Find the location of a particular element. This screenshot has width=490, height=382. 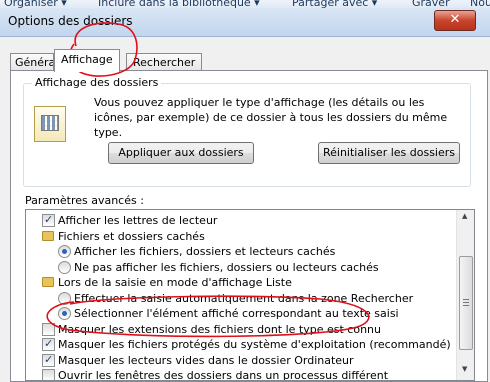

advanced-settings-label: Paramètres avancés : is located at coordinates (84, 200).